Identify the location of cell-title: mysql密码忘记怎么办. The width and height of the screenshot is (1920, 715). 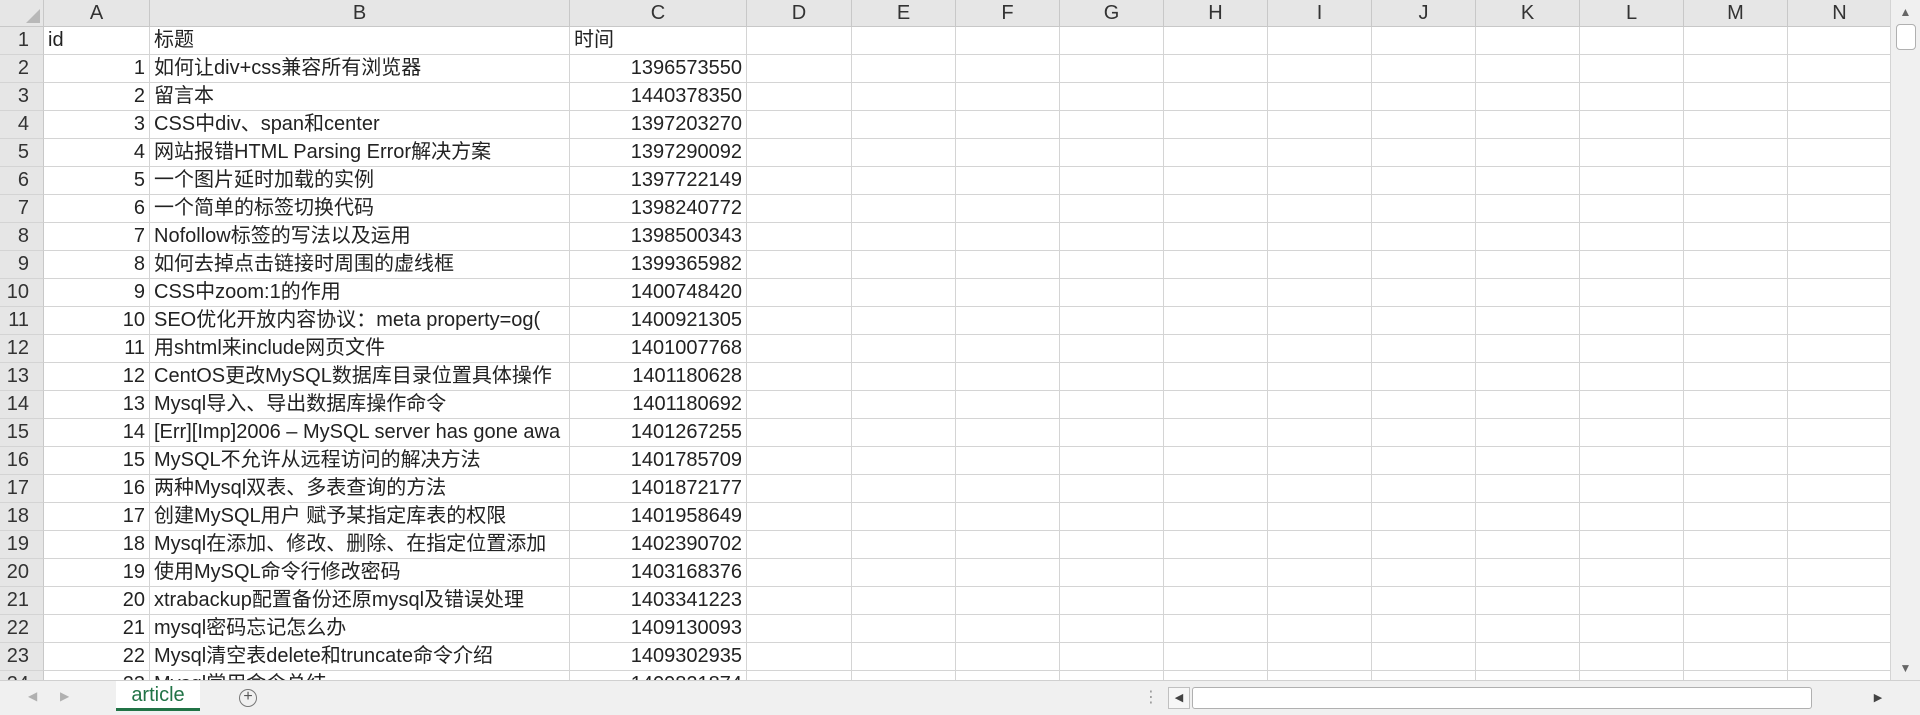
(360, 629).